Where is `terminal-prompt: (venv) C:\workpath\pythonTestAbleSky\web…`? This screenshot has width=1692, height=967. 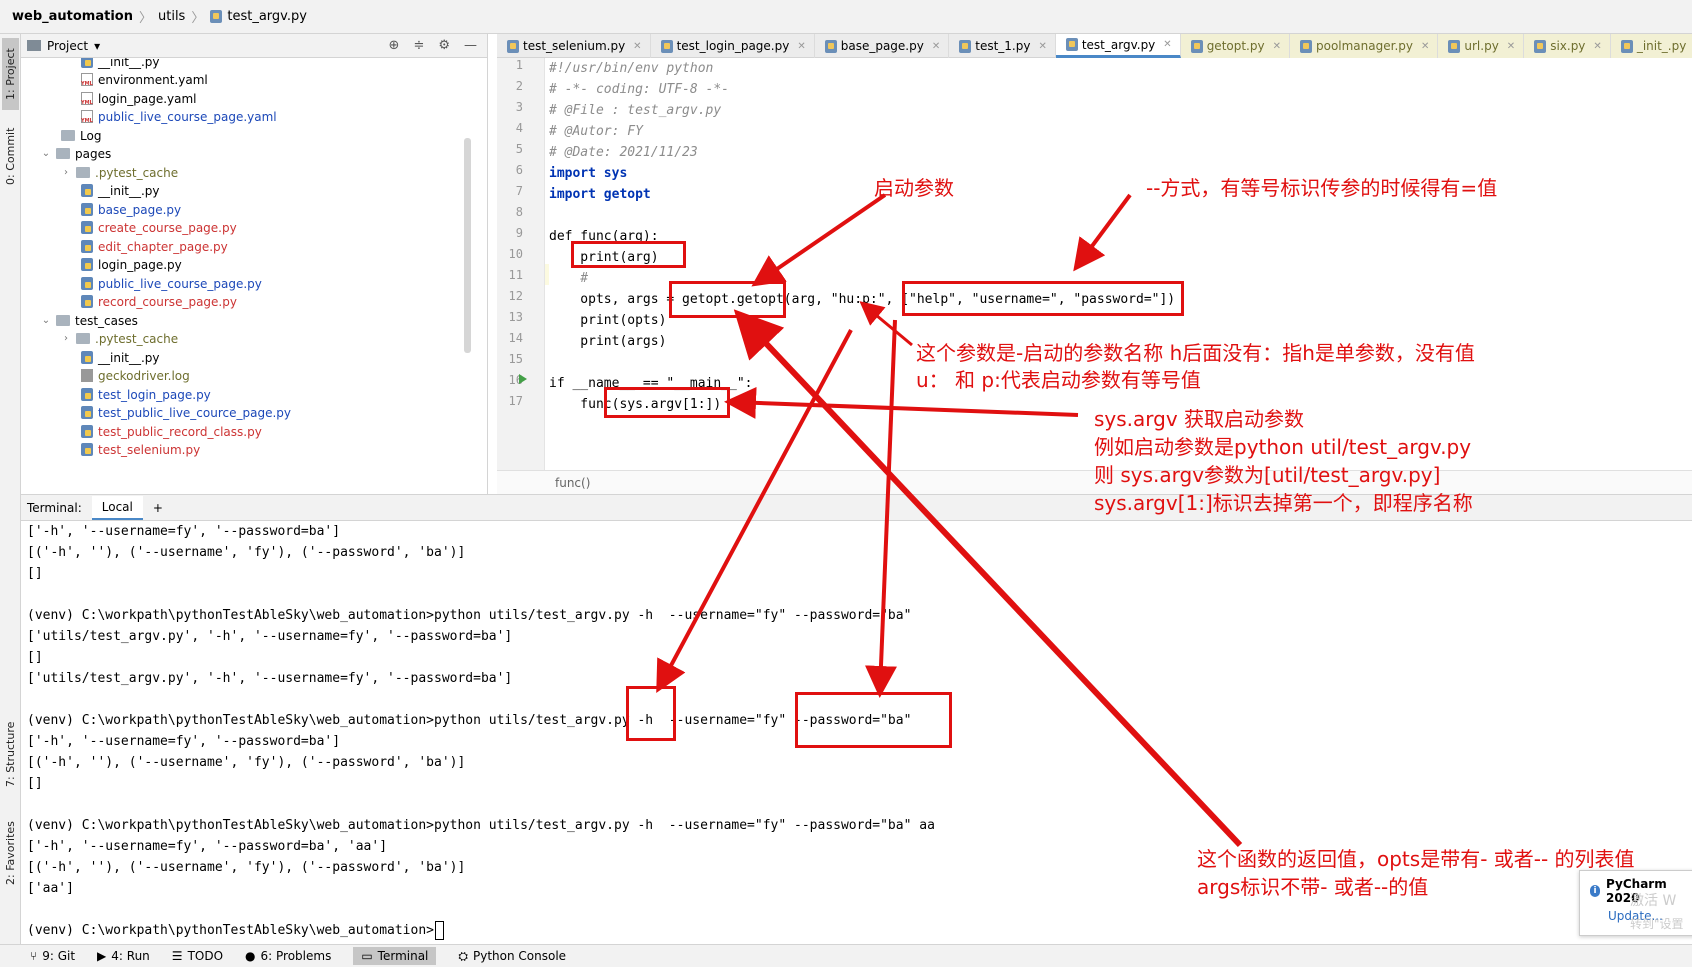 terminal-prompt: (venv) C:\workpath\pythonTestAbleSky\web… is located at coordinates (235, 930).